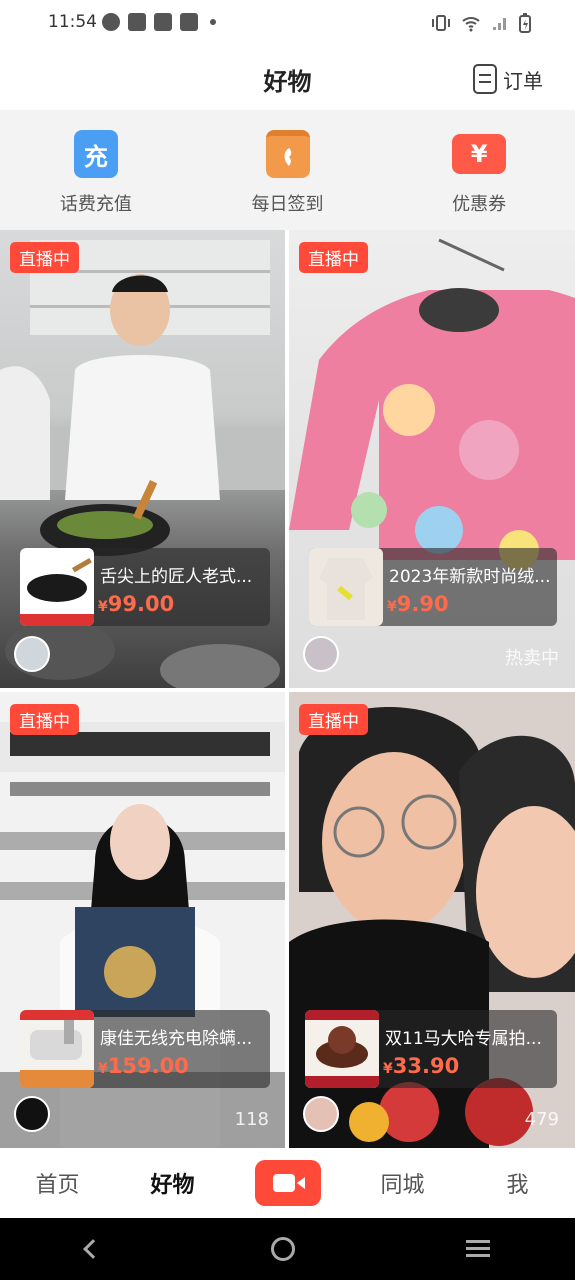  I want to click on card-footer-text: 热卖中, so click(532, 658).